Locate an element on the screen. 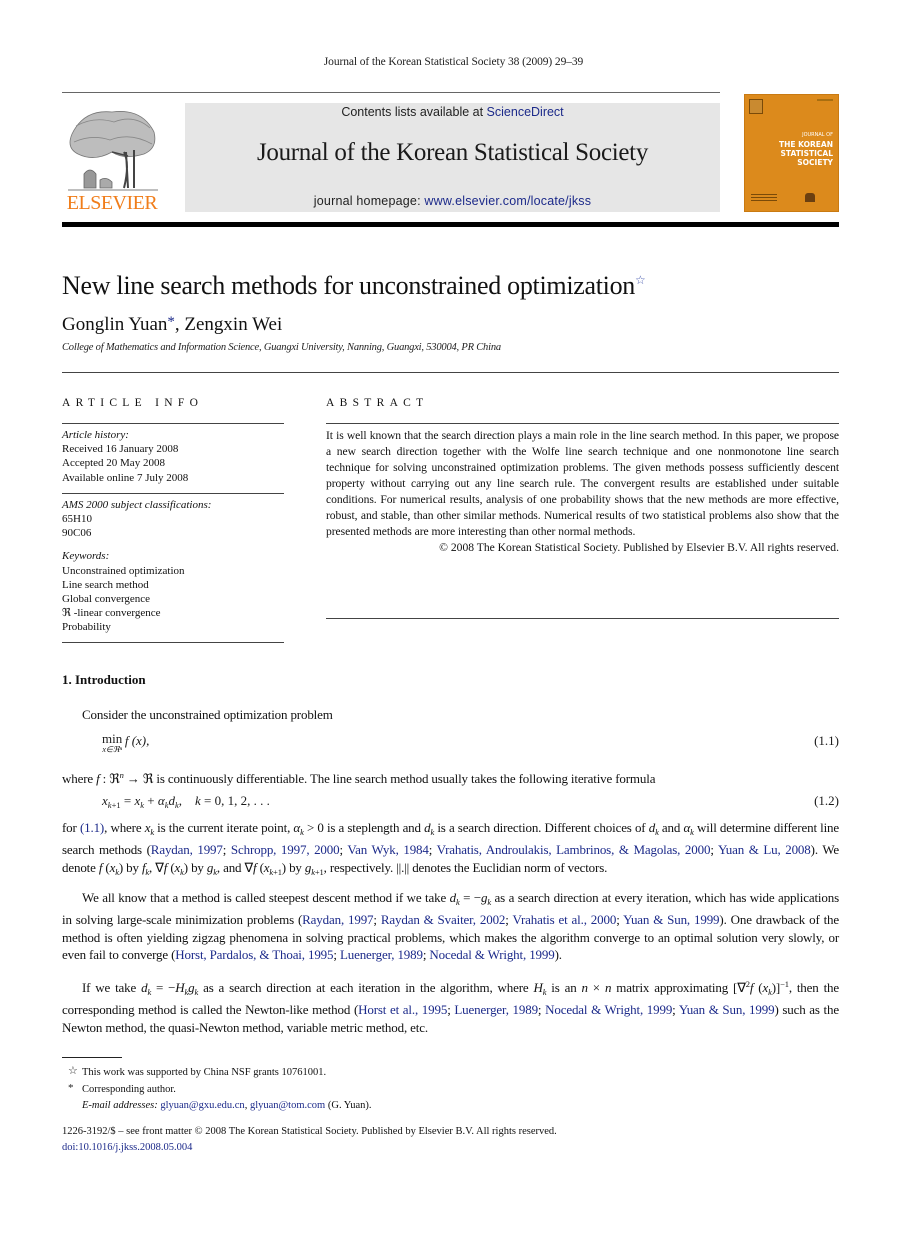 The width and height of the screenshot is (907, 1238). equation-1-1: min x∈ℜⁿ f (x), (1.1) is located at coordinates (450, 743).